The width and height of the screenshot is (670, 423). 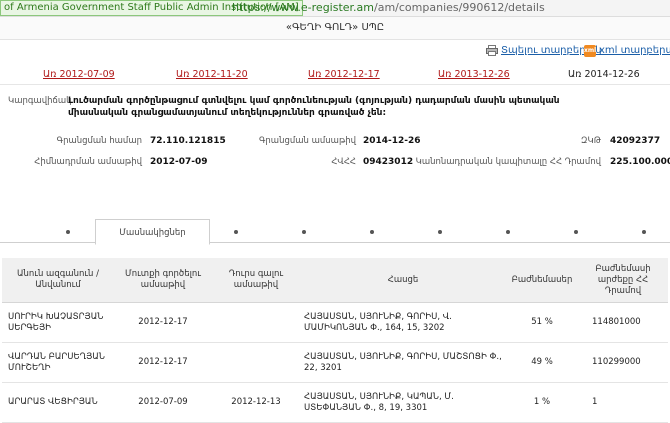 What do you see at coordinates (58, 280) in the screenshot?
I see `column-header-name: Անուն ազգանուն / Անվանում` at bounding box center [58, 280].